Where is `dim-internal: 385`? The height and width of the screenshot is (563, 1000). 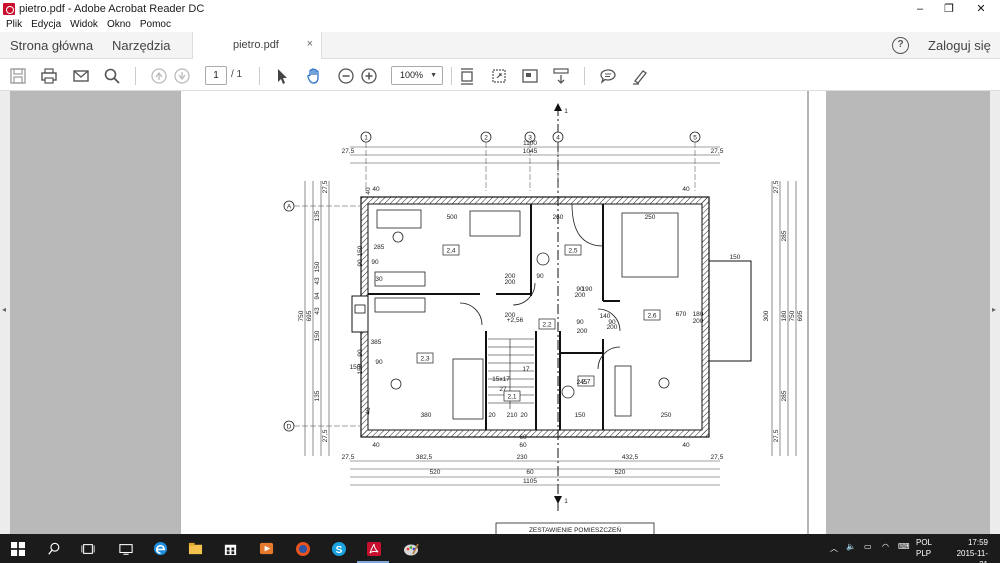
dim-internal: 385 is located at coordinates (376, 342).